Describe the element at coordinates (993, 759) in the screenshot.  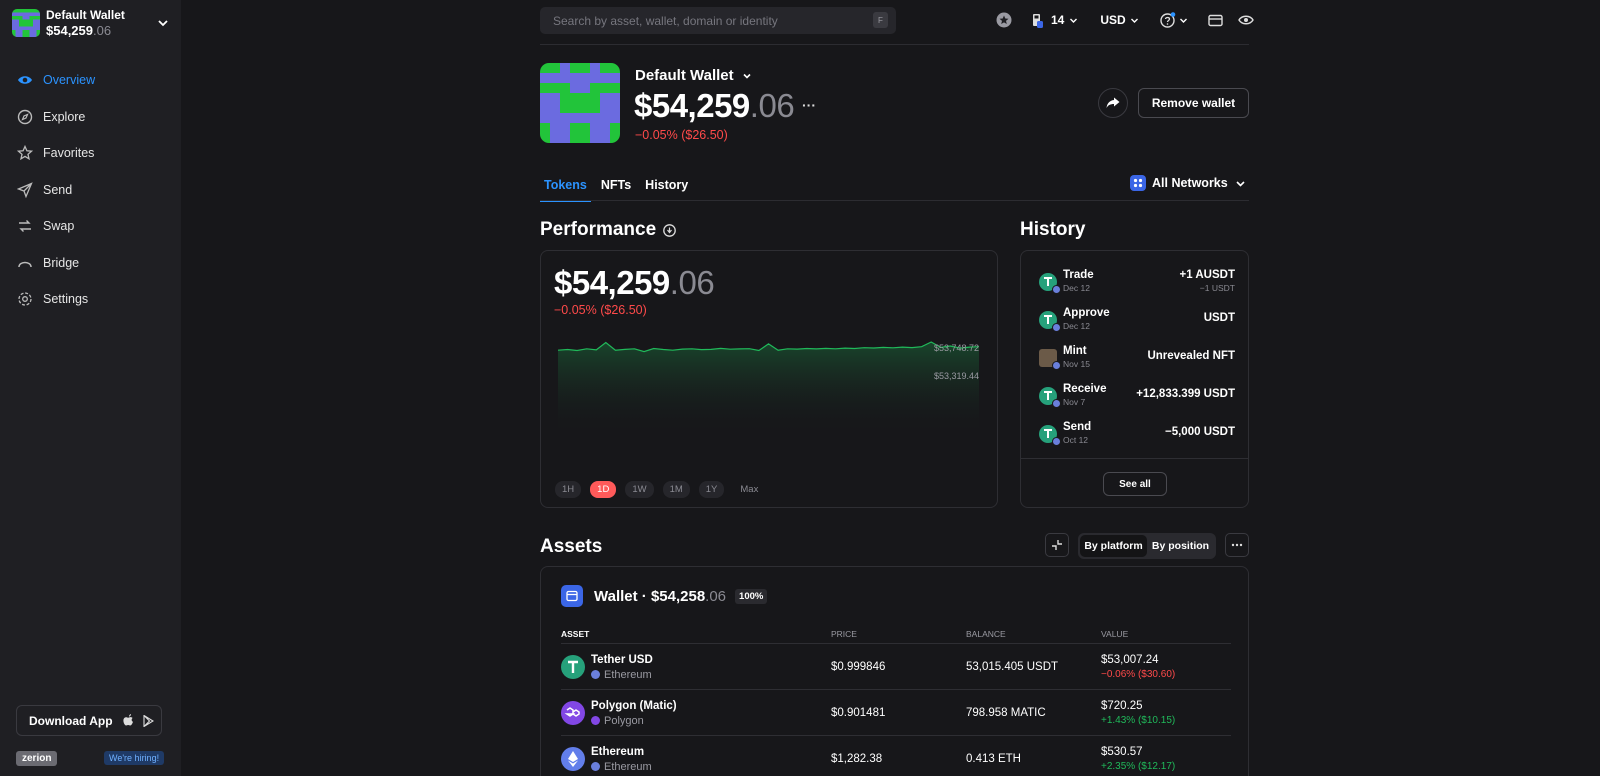
I see `asset-balance: 0.413 ETH` at that location.